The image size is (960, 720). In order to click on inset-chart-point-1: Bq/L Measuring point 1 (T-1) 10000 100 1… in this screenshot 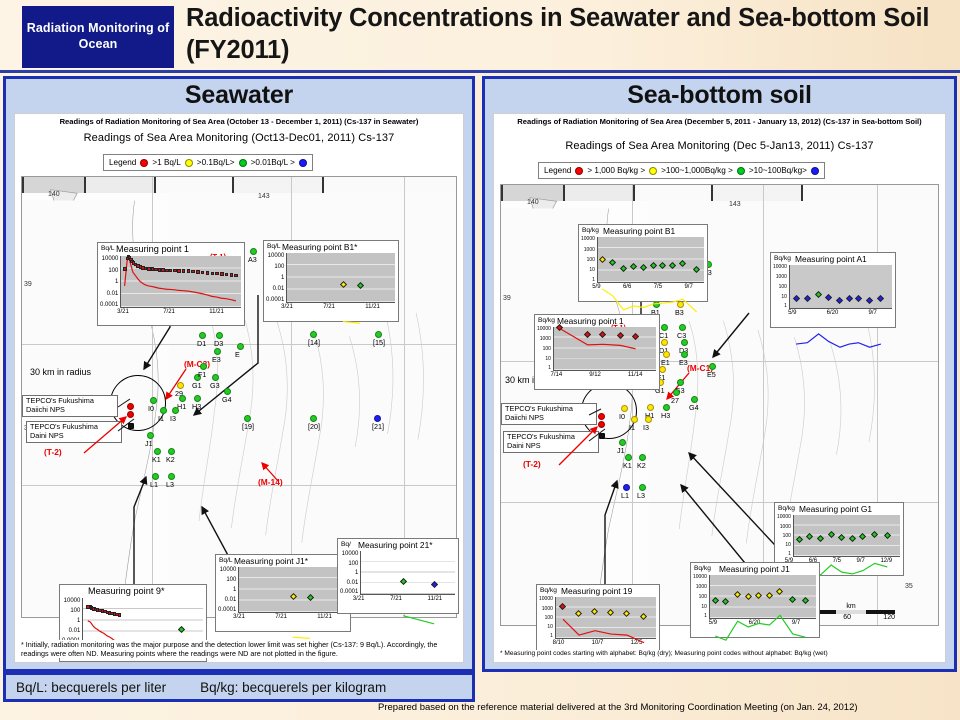, I will do `click(171, 284)`.